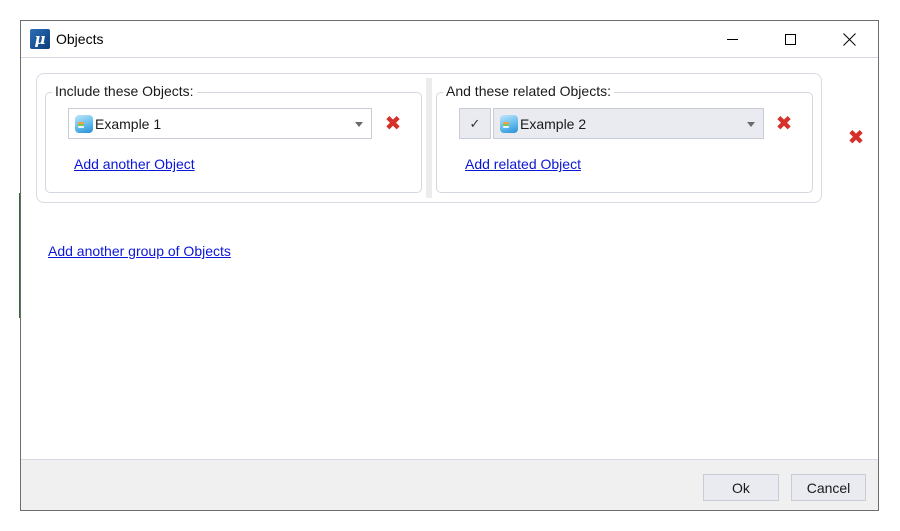  Describe the element at coordinates (139, 251) in the screenshot. I see `add-another-group-link: Add another group of Objects` at that location.